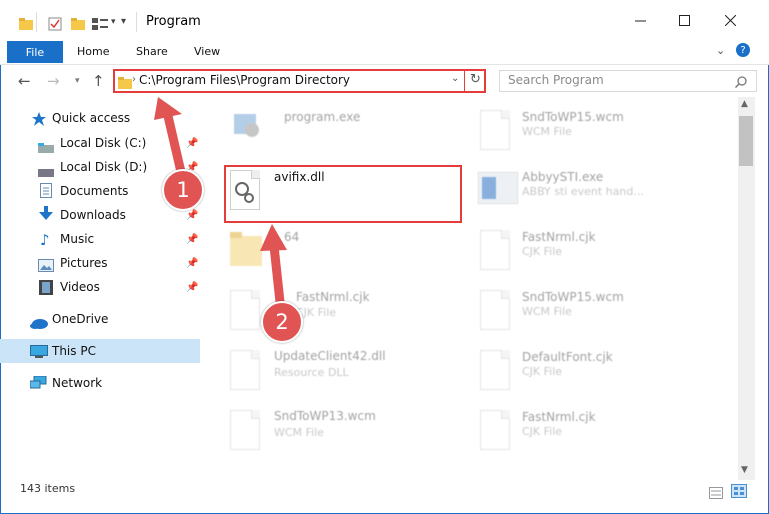  Describe the element at coordinates (39, 120) in the screenshot. I see `star-icon` at that location.